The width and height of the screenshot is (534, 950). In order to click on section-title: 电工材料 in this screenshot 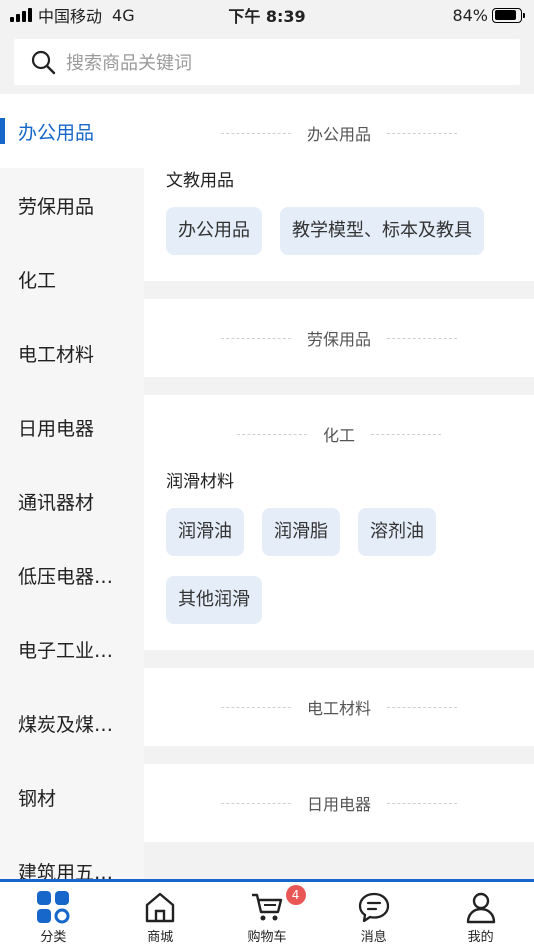, I will do `click(338, 708)`.